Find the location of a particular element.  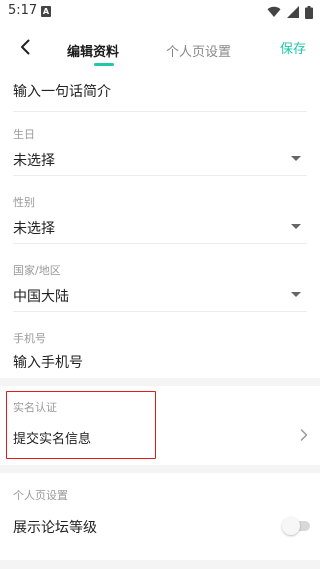

status-time: 5:17 is located at coordinates (23, 10).